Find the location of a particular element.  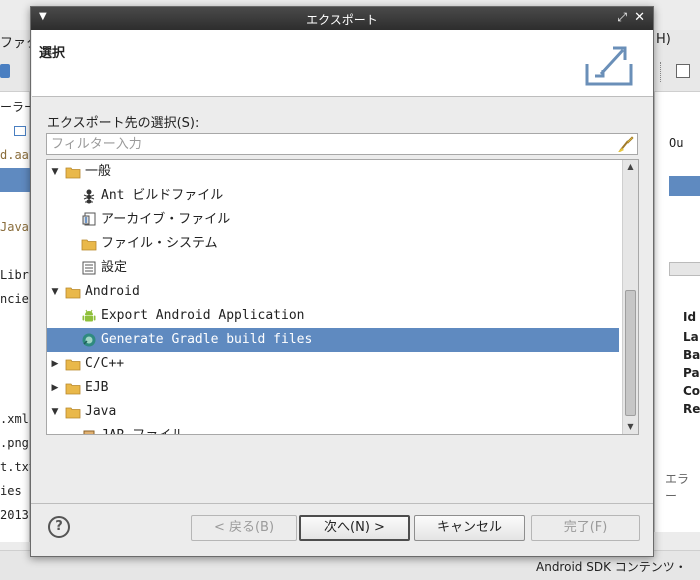

tree-item-label: Java is located at coordinates (101, 411).